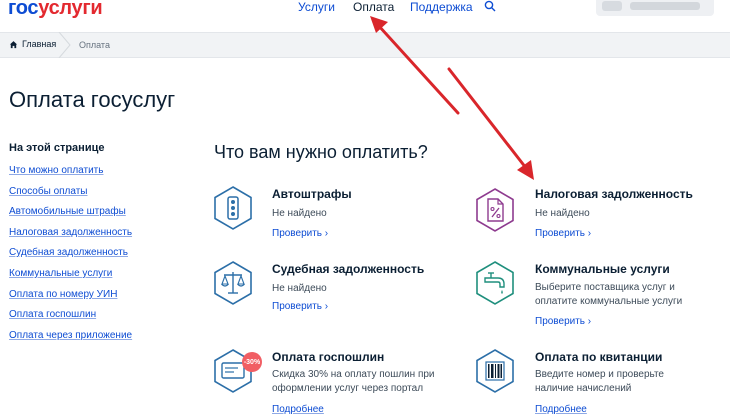 This screenshot has width=730, height=420. I want to click on water-tap-icon, so click(495, 283).